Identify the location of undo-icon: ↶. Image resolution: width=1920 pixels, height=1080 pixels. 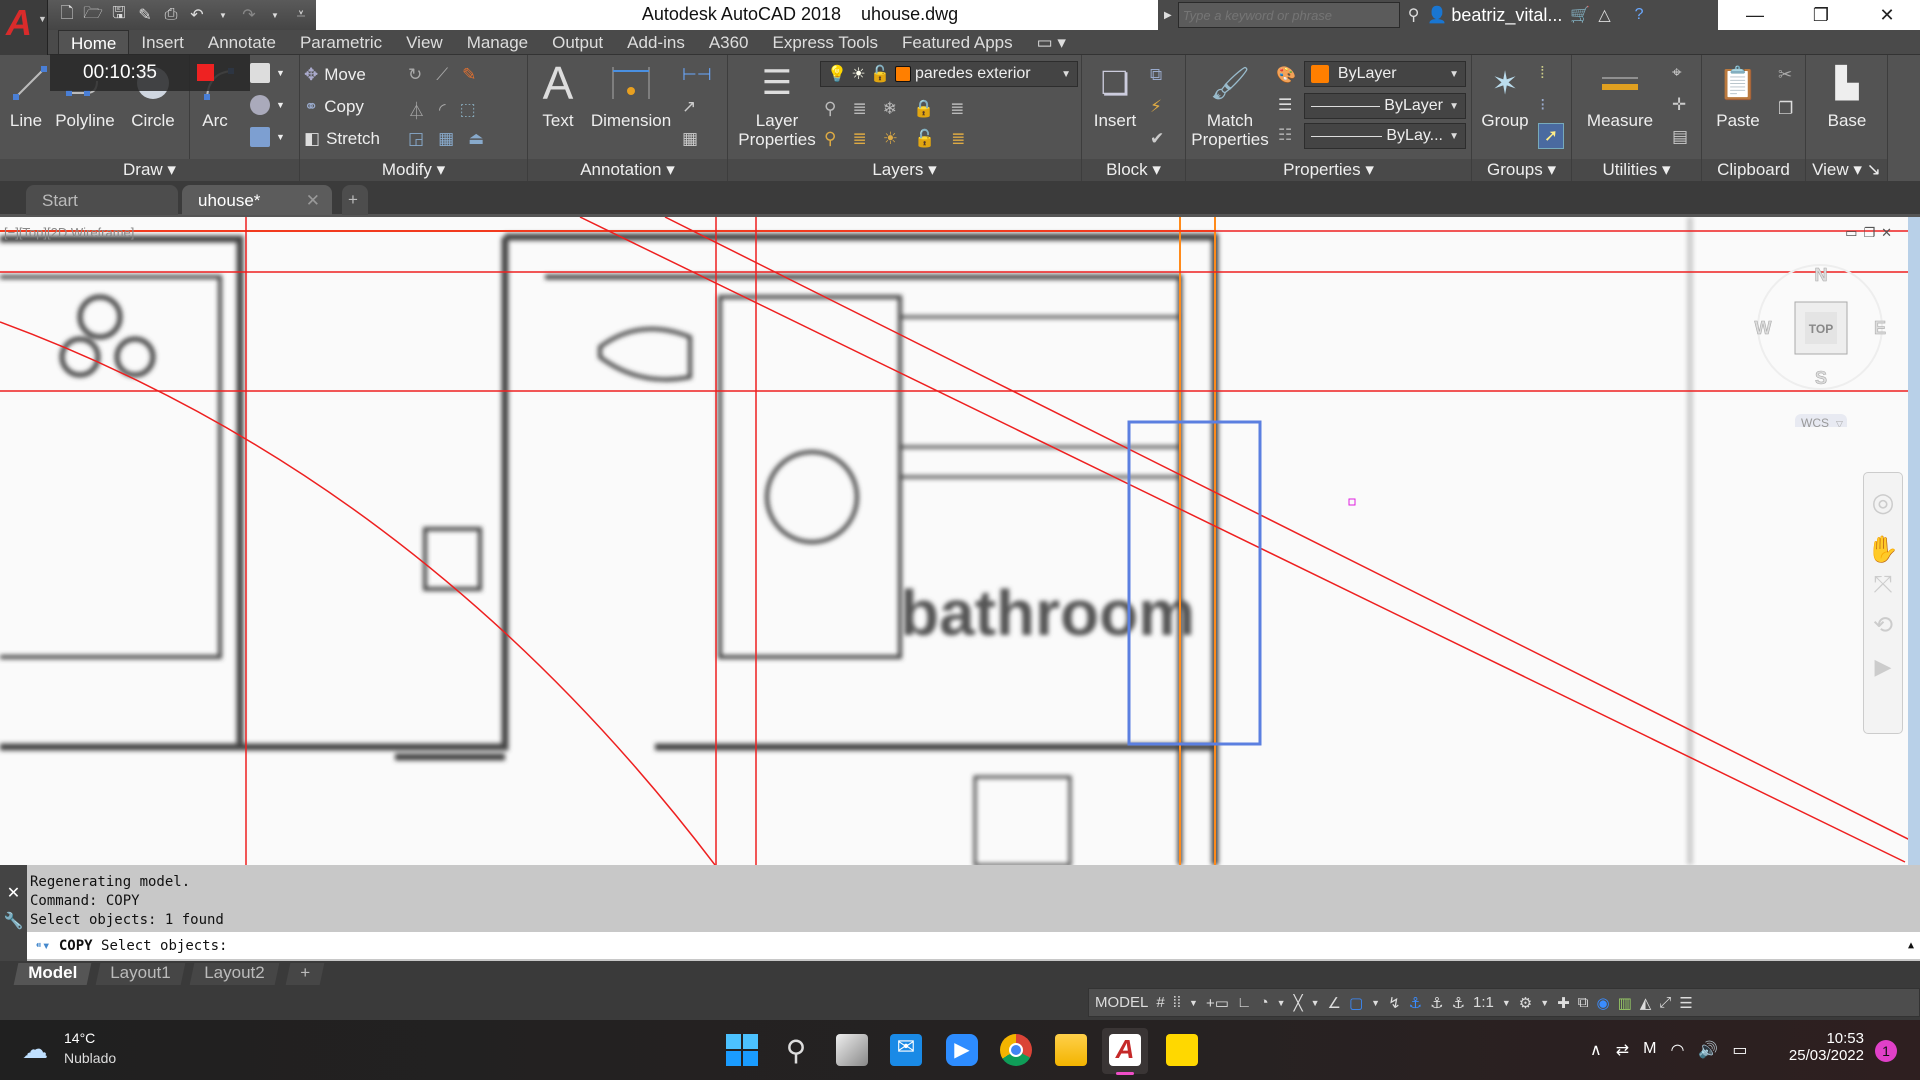
(197, 15).